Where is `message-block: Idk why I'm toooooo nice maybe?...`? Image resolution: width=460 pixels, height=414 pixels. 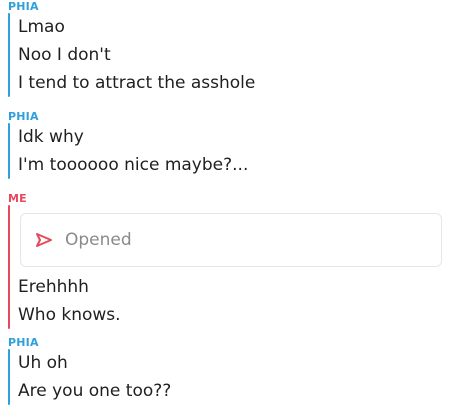
message-block: Idk why I'm toooooo nice maybe?... is located at coordinates (226, 151).